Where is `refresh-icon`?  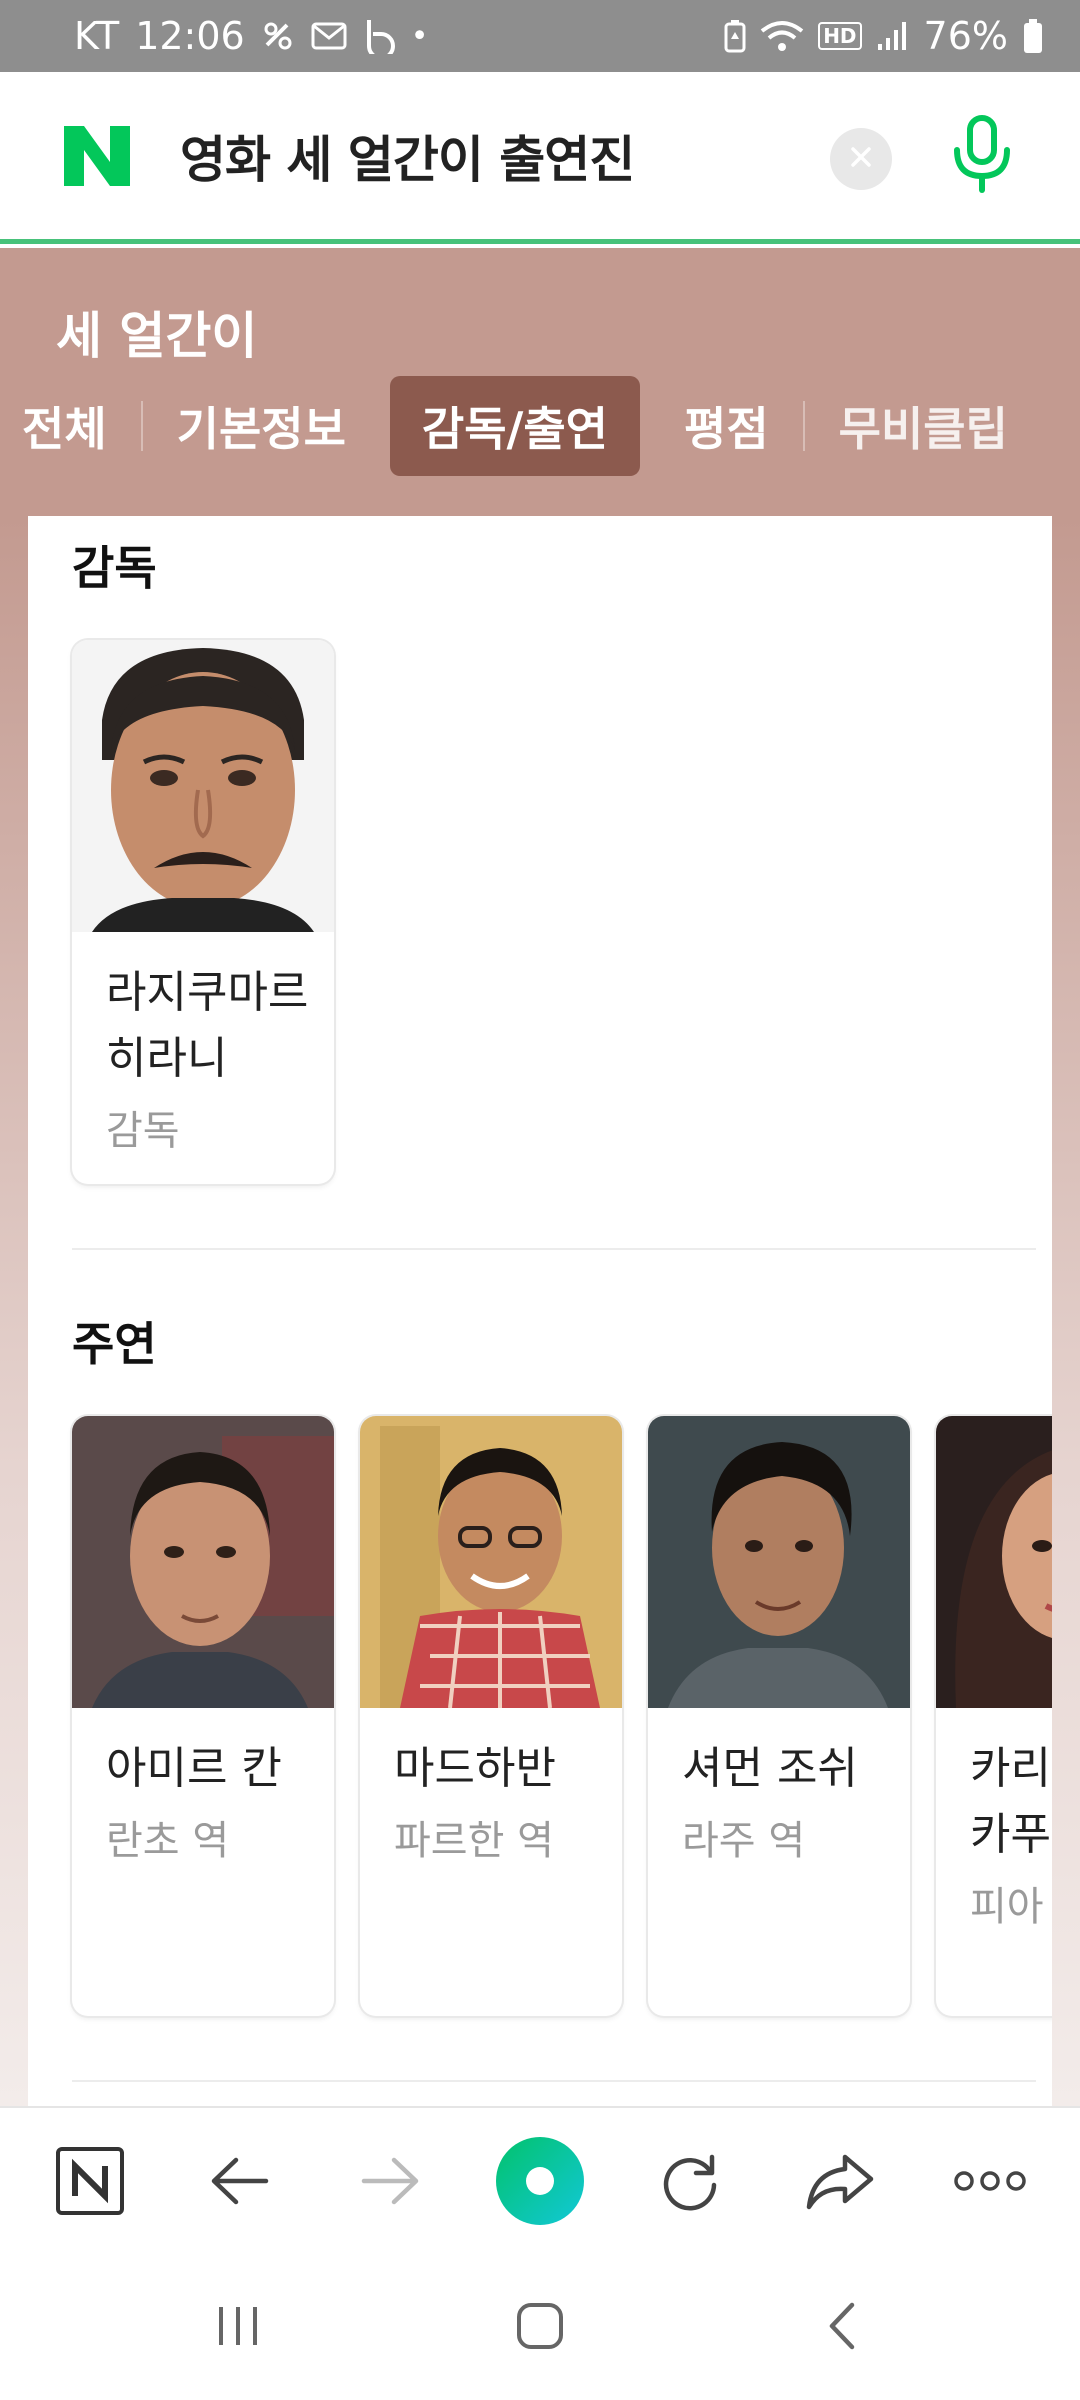
refresh-icon is located at coordinates (690, 2183).